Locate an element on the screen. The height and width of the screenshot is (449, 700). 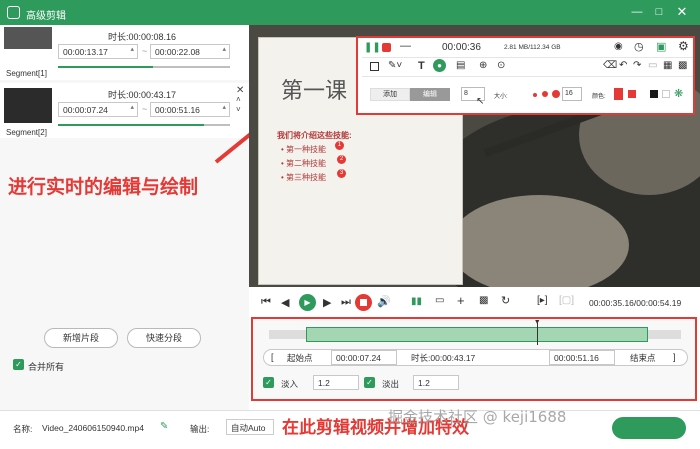
maximize-icon: □ is located at coordinates (659, 12).